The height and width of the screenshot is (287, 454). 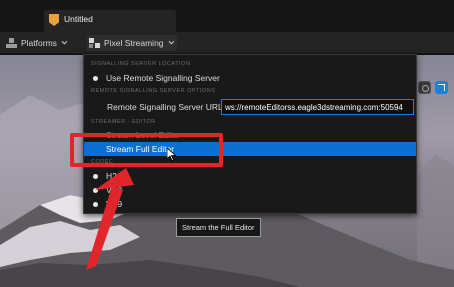 I want to click on tooltip-text: Stream the Full Editor, so click(x=218, y=227).